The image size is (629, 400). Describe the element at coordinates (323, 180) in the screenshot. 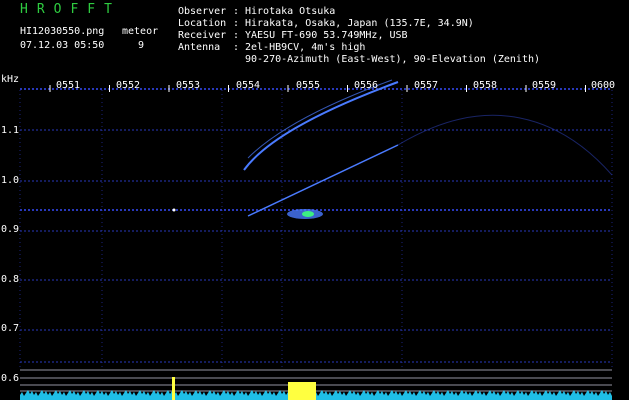

I see `meteor-trace-lower` at that location.